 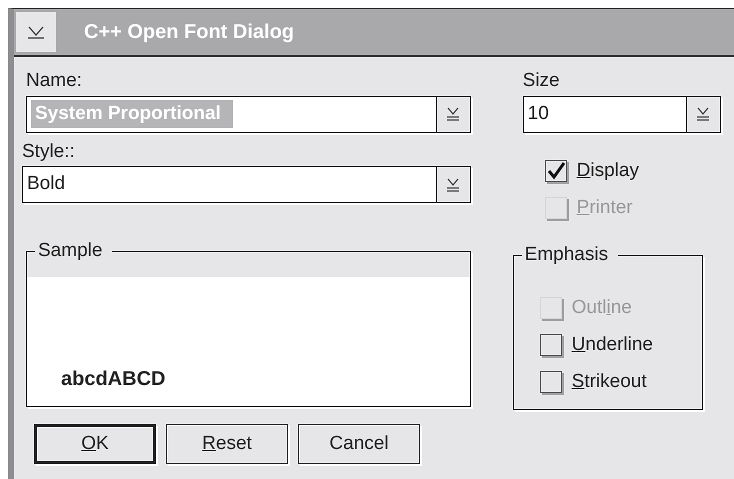 I want to click on size-value: 10, so click(x=538, y=113).